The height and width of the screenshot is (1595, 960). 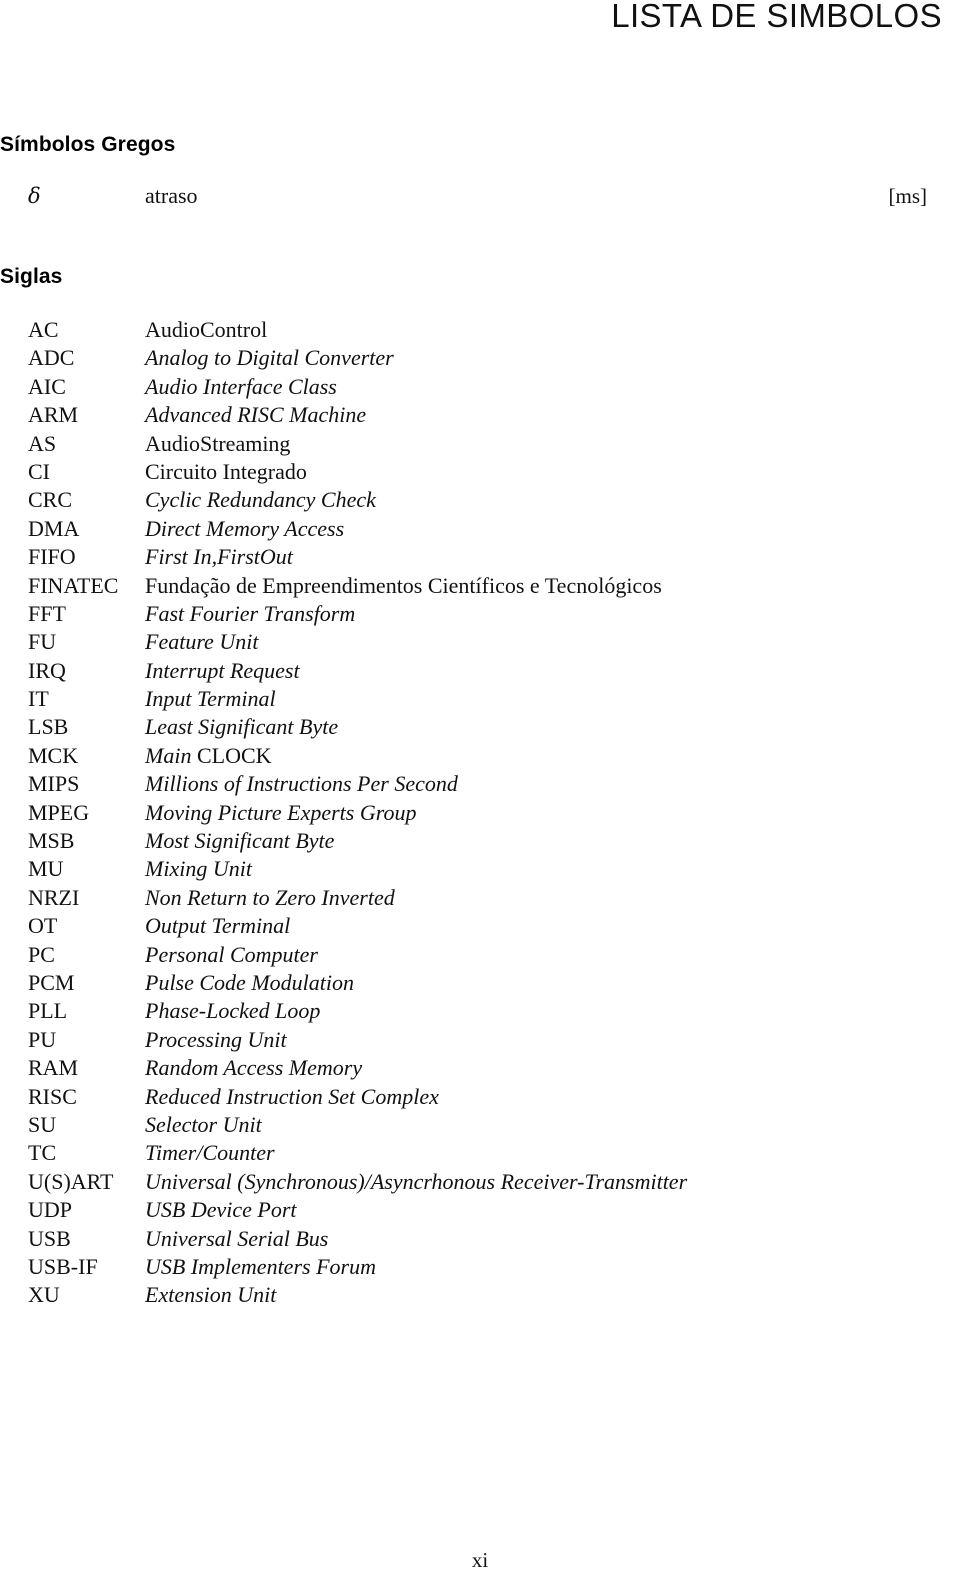 I want to click on acronym-row: MPEG Moving Picture Experts Group, so click(x=480, y=813).